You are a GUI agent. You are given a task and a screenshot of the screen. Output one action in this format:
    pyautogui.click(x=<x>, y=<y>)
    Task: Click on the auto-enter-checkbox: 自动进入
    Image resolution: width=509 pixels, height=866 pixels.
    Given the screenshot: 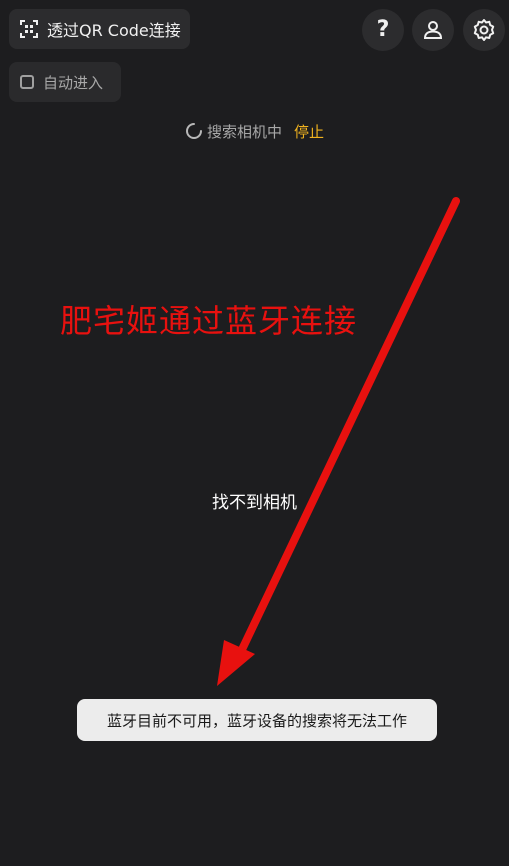 What is the action you would take?
    pyautogui.click(x=65, y=82)
    